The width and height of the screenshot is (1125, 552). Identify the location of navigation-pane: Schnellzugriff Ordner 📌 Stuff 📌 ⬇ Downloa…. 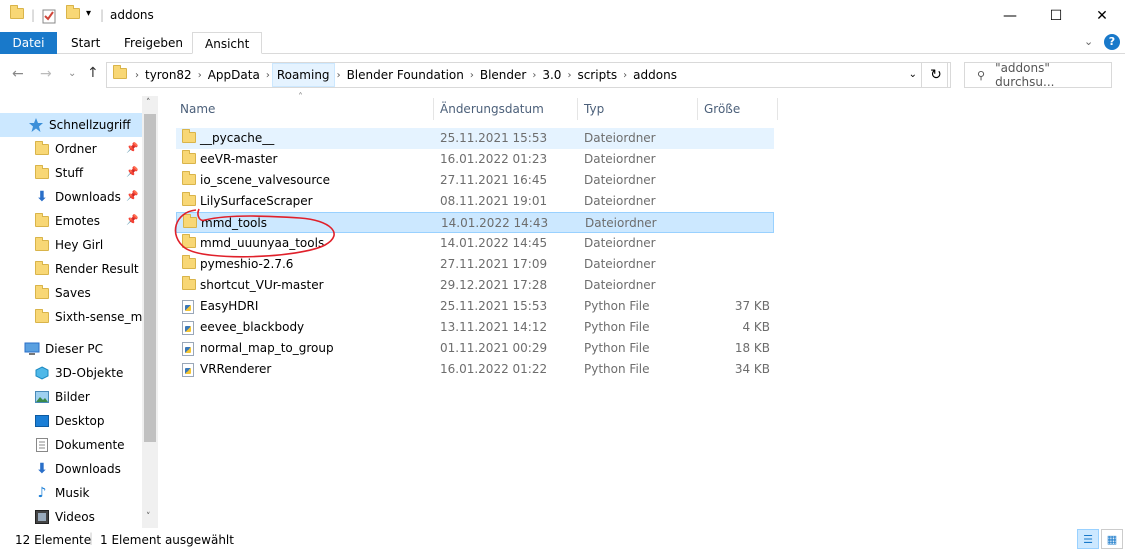
(79, 312).